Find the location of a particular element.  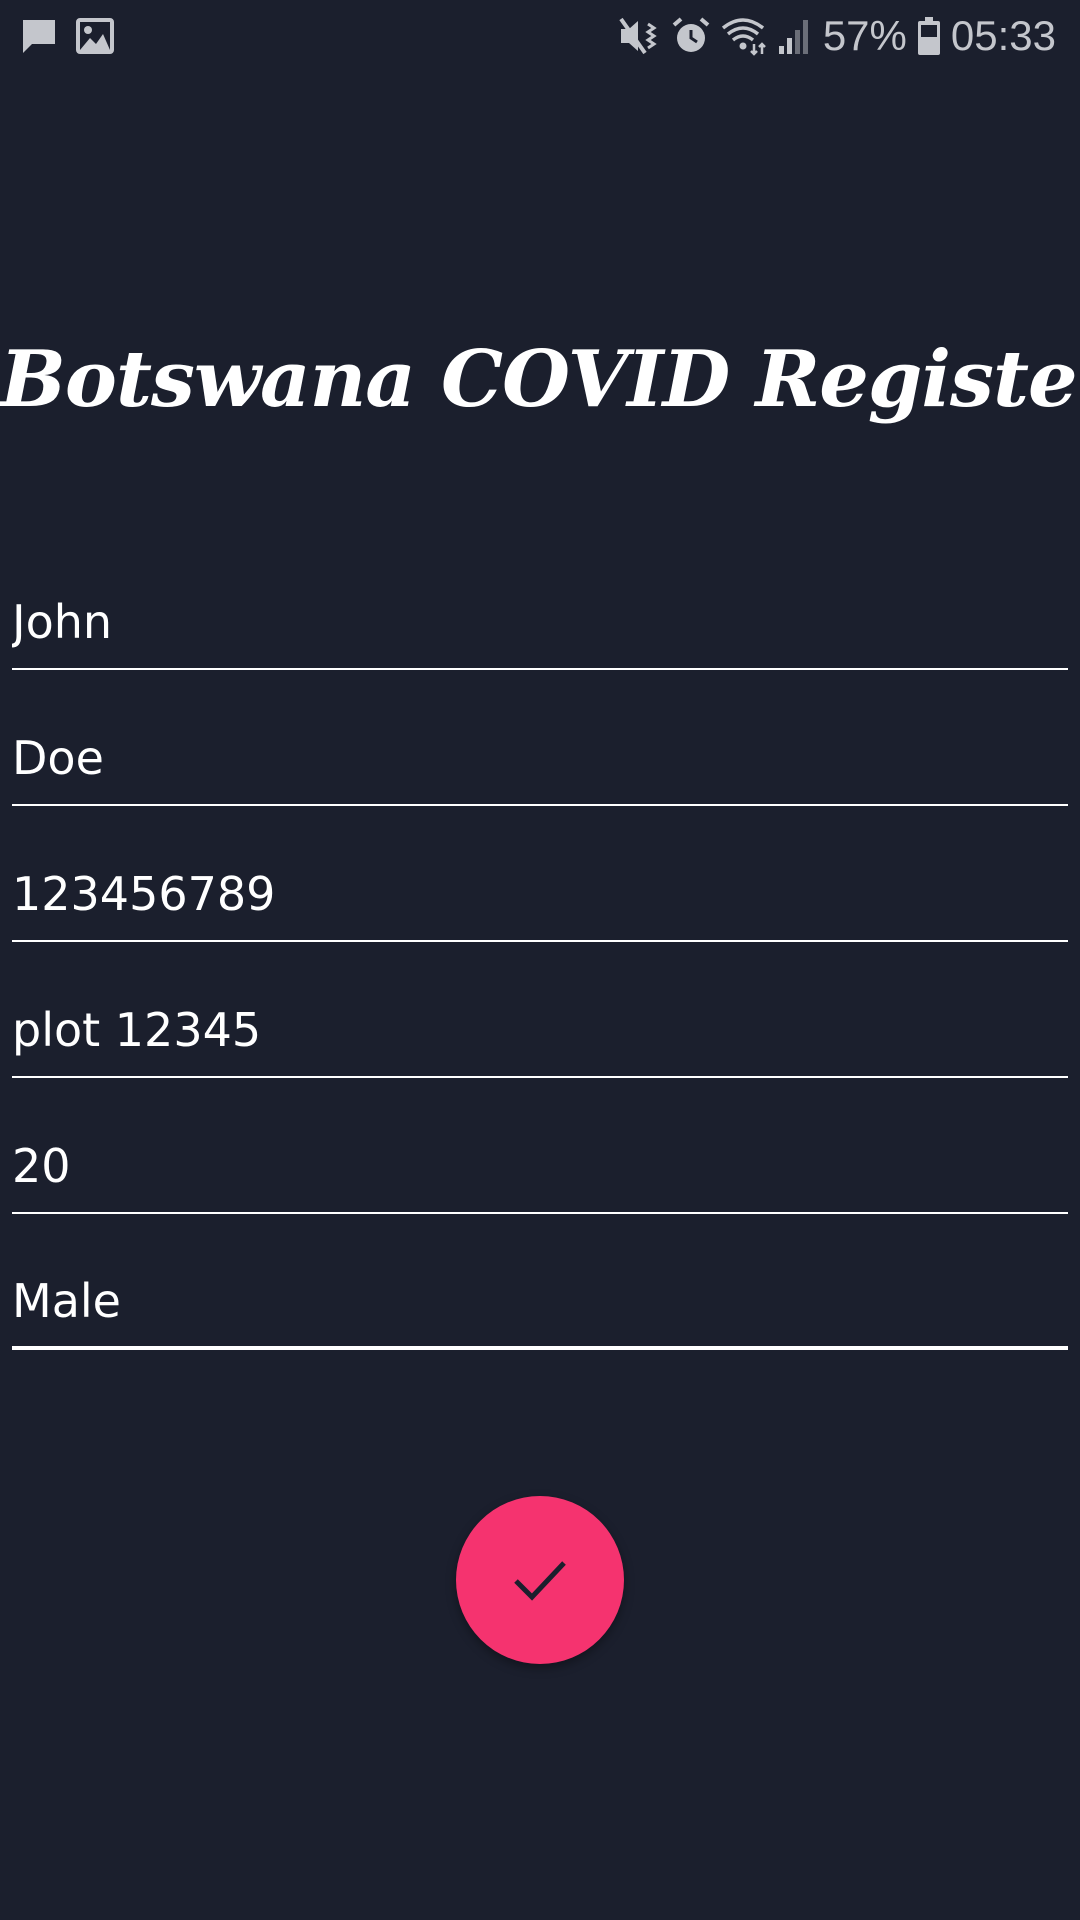

gender-field is located at coordinates (540, 1282).